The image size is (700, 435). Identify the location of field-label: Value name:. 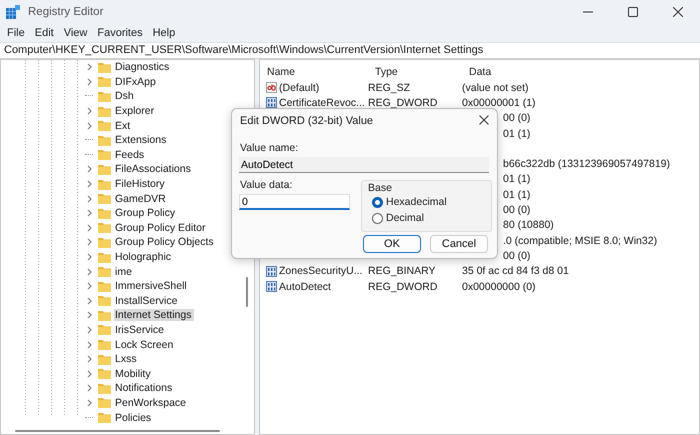
(269, 148).